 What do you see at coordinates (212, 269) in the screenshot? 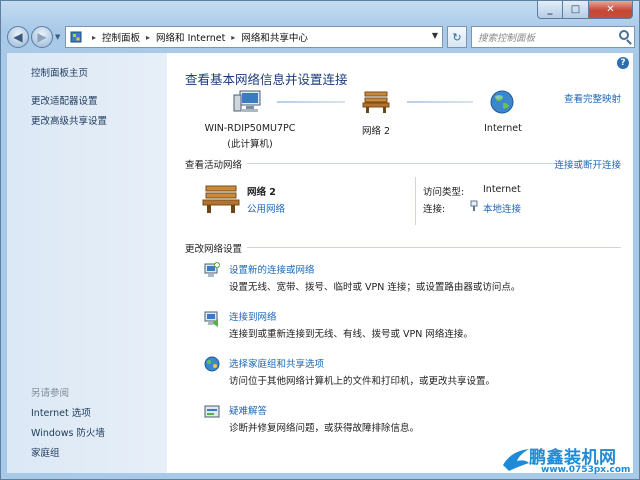
I see `new-connection-icon` at bounding box center [212, 269].